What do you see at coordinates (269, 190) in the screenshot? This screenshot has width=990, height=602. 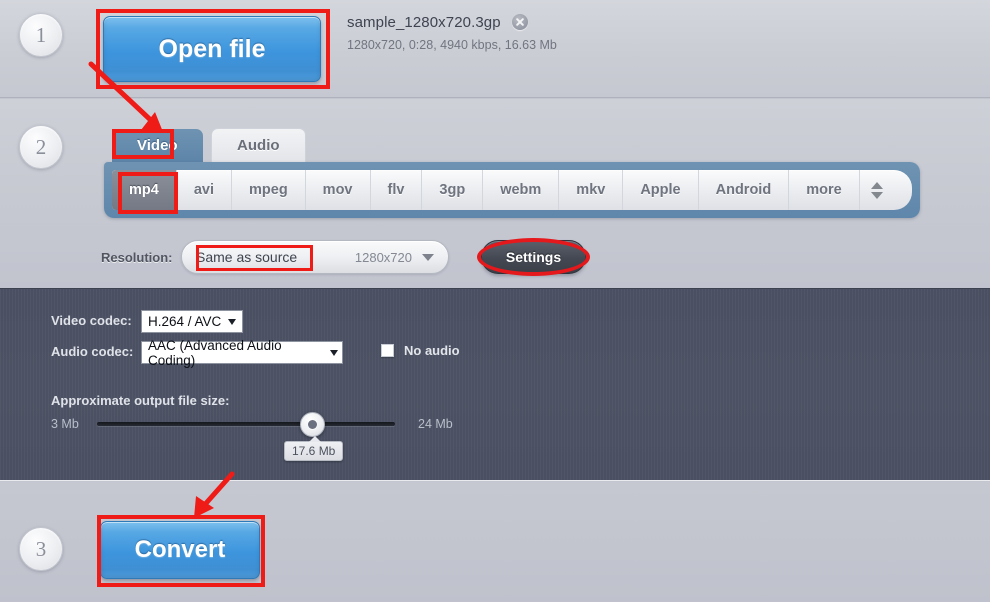 I see `format-mpeg: mpeg` at bounding box center [269, 190].